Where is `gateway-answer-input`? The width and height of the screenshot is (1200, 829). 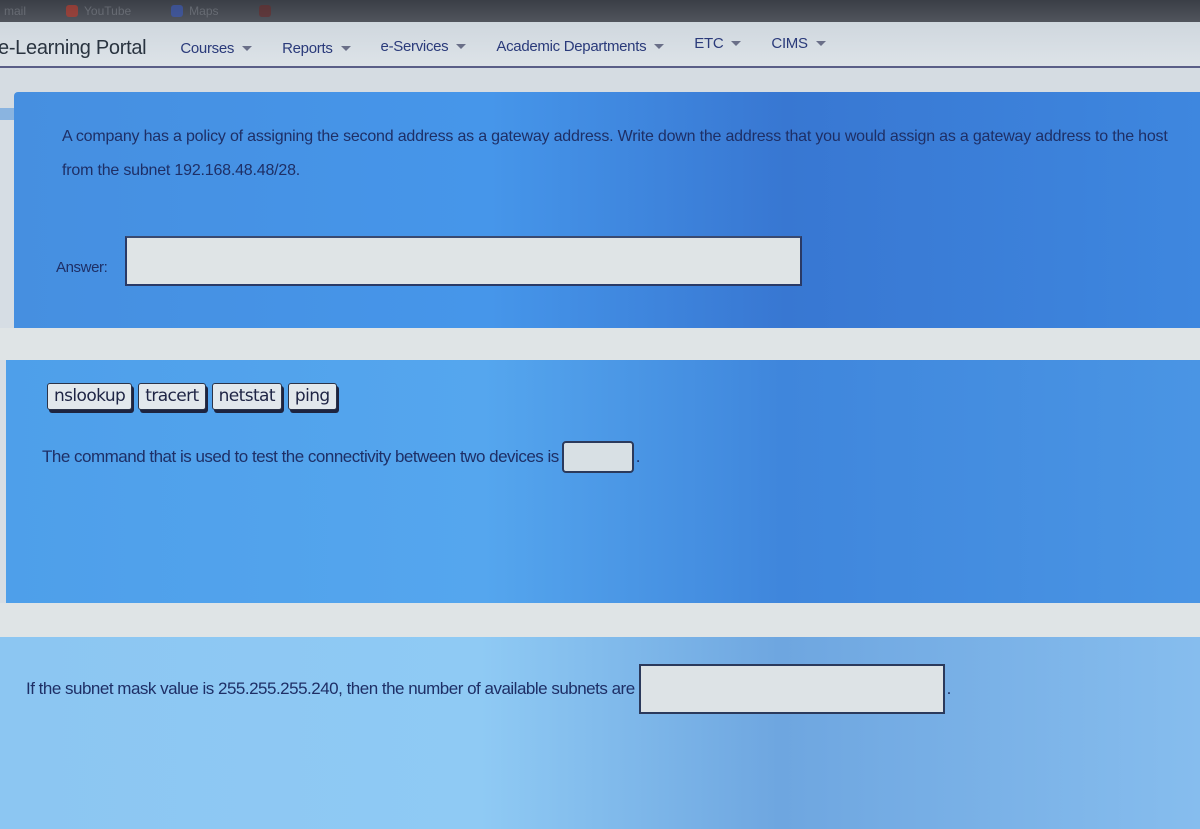 gateway-answer-input is located at coordinates (463, 261).